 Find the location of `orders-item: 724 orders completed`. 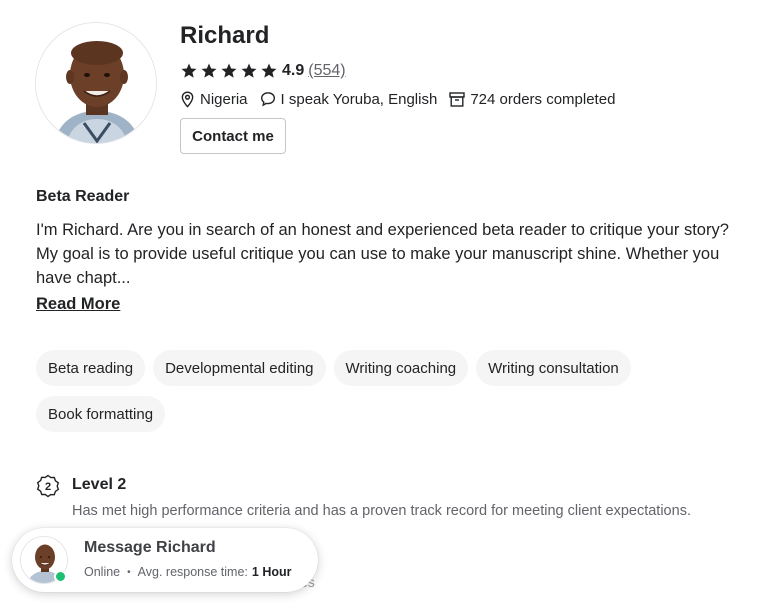

orders-item: 724 orders completed is located at coordinates (532, 99).